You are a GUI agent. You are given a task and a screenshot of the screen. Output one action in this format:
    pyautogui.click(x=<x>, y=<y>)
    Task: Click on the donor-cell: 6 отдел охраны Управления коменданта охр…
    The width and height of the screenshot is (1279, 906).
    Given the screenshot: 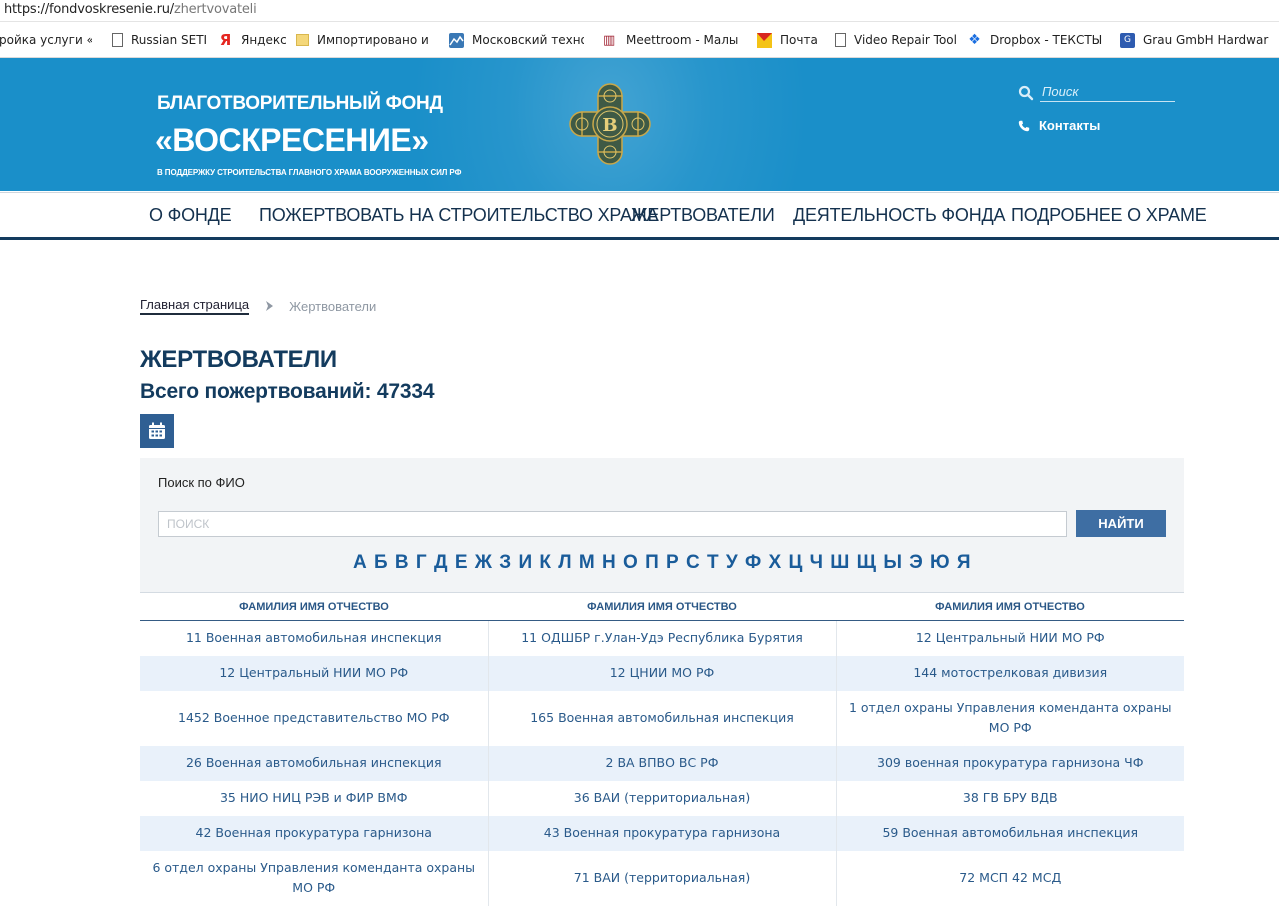 What is the action you would take?
    pyautogui.click(x=314, y=878)
    